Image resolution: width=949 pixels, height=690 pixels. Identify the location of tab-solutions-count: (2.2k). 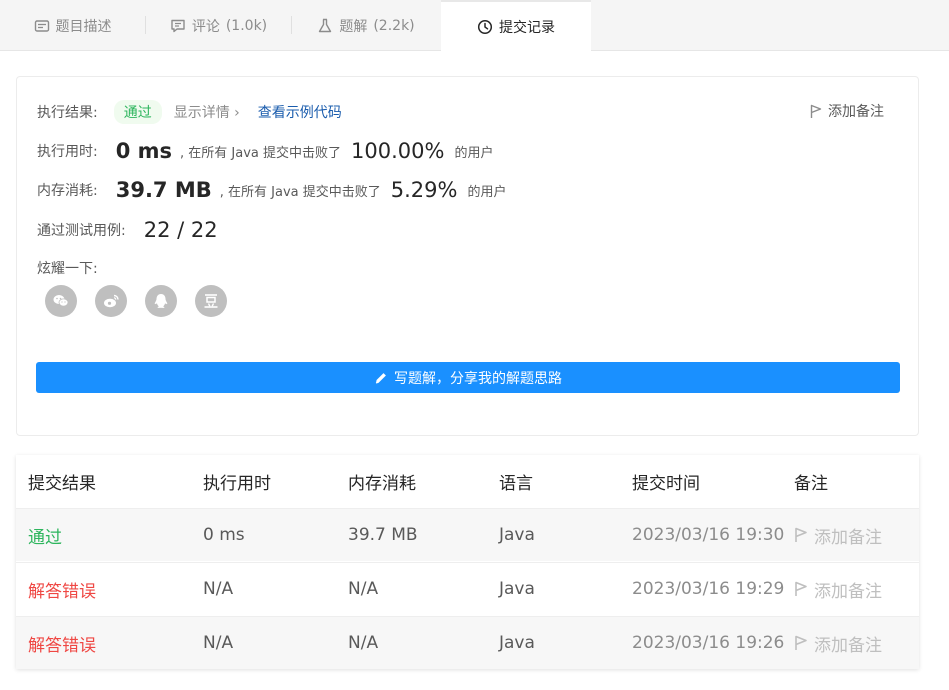
(394, 25).